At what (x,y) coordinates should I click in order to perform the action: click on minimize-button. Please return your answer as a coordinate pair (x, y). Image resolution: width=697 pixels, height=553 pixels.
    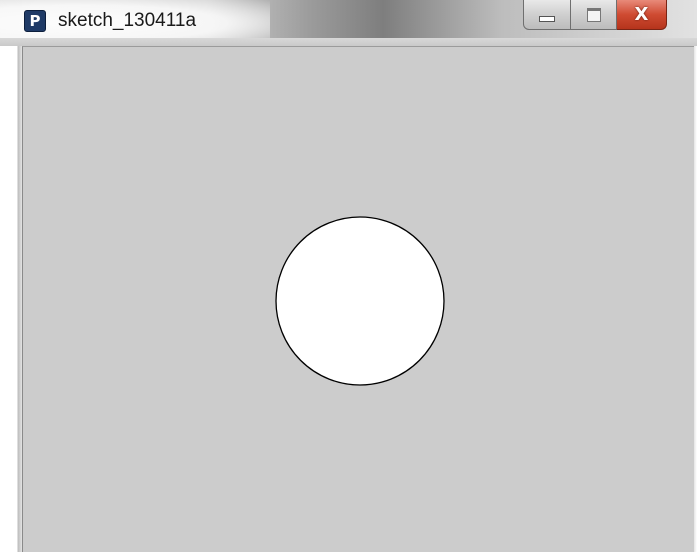
    Looking at the image, I should click on (547, 15).